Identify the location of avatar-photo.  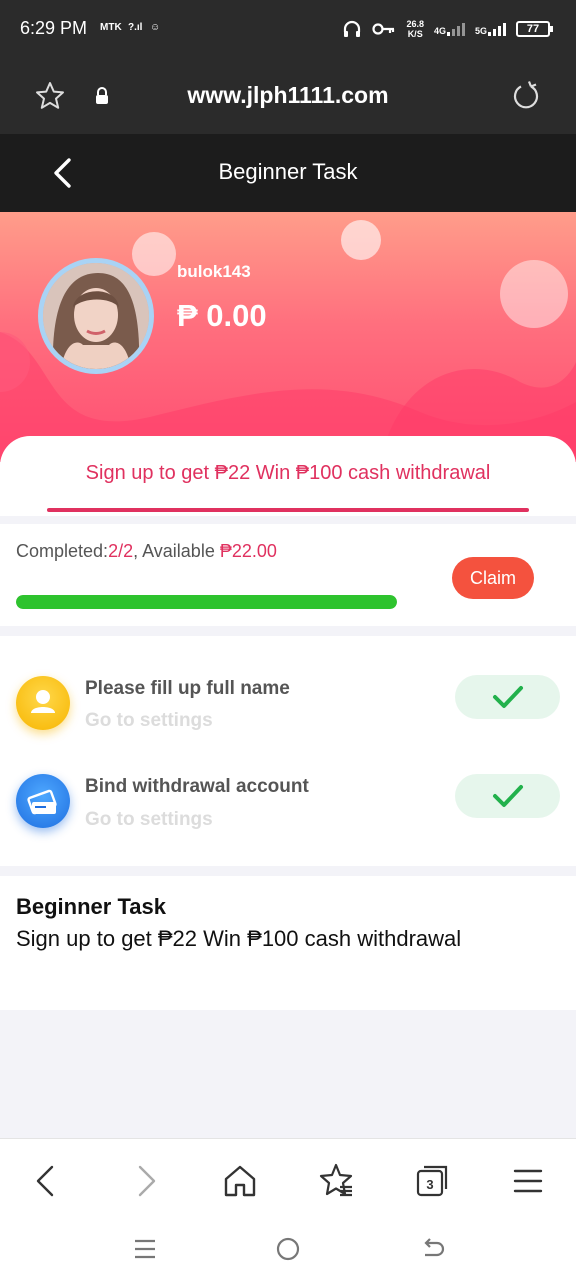
(96, 316).